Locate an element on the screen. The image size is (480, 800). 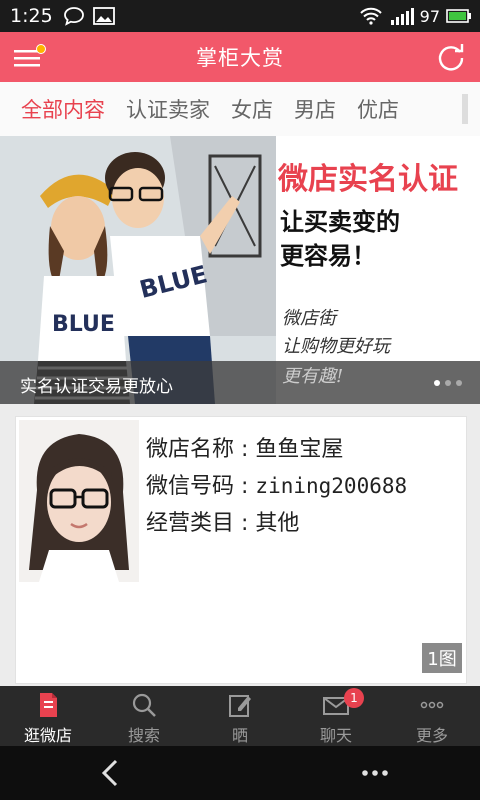
tabbar-item-share: 晒 is located at coordinates (240, 716).